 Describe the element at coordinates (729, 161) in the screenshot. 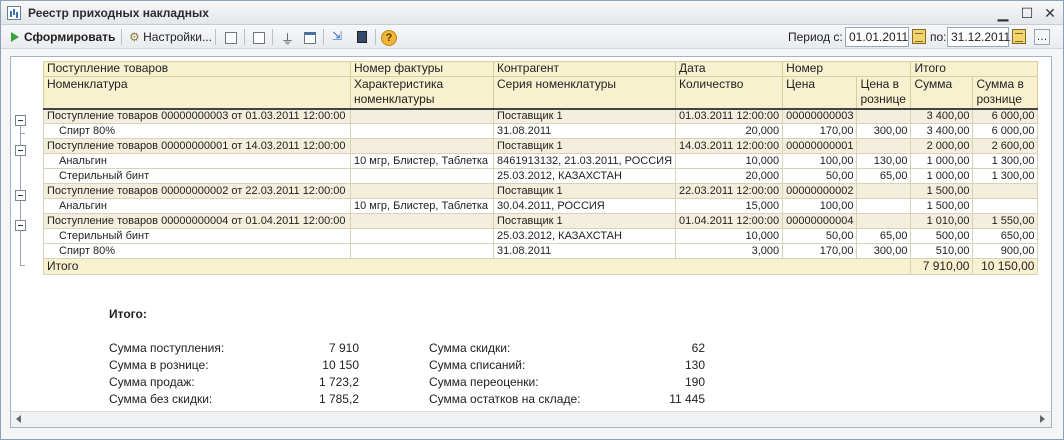

I see `table-cell: 10,000` at that location.